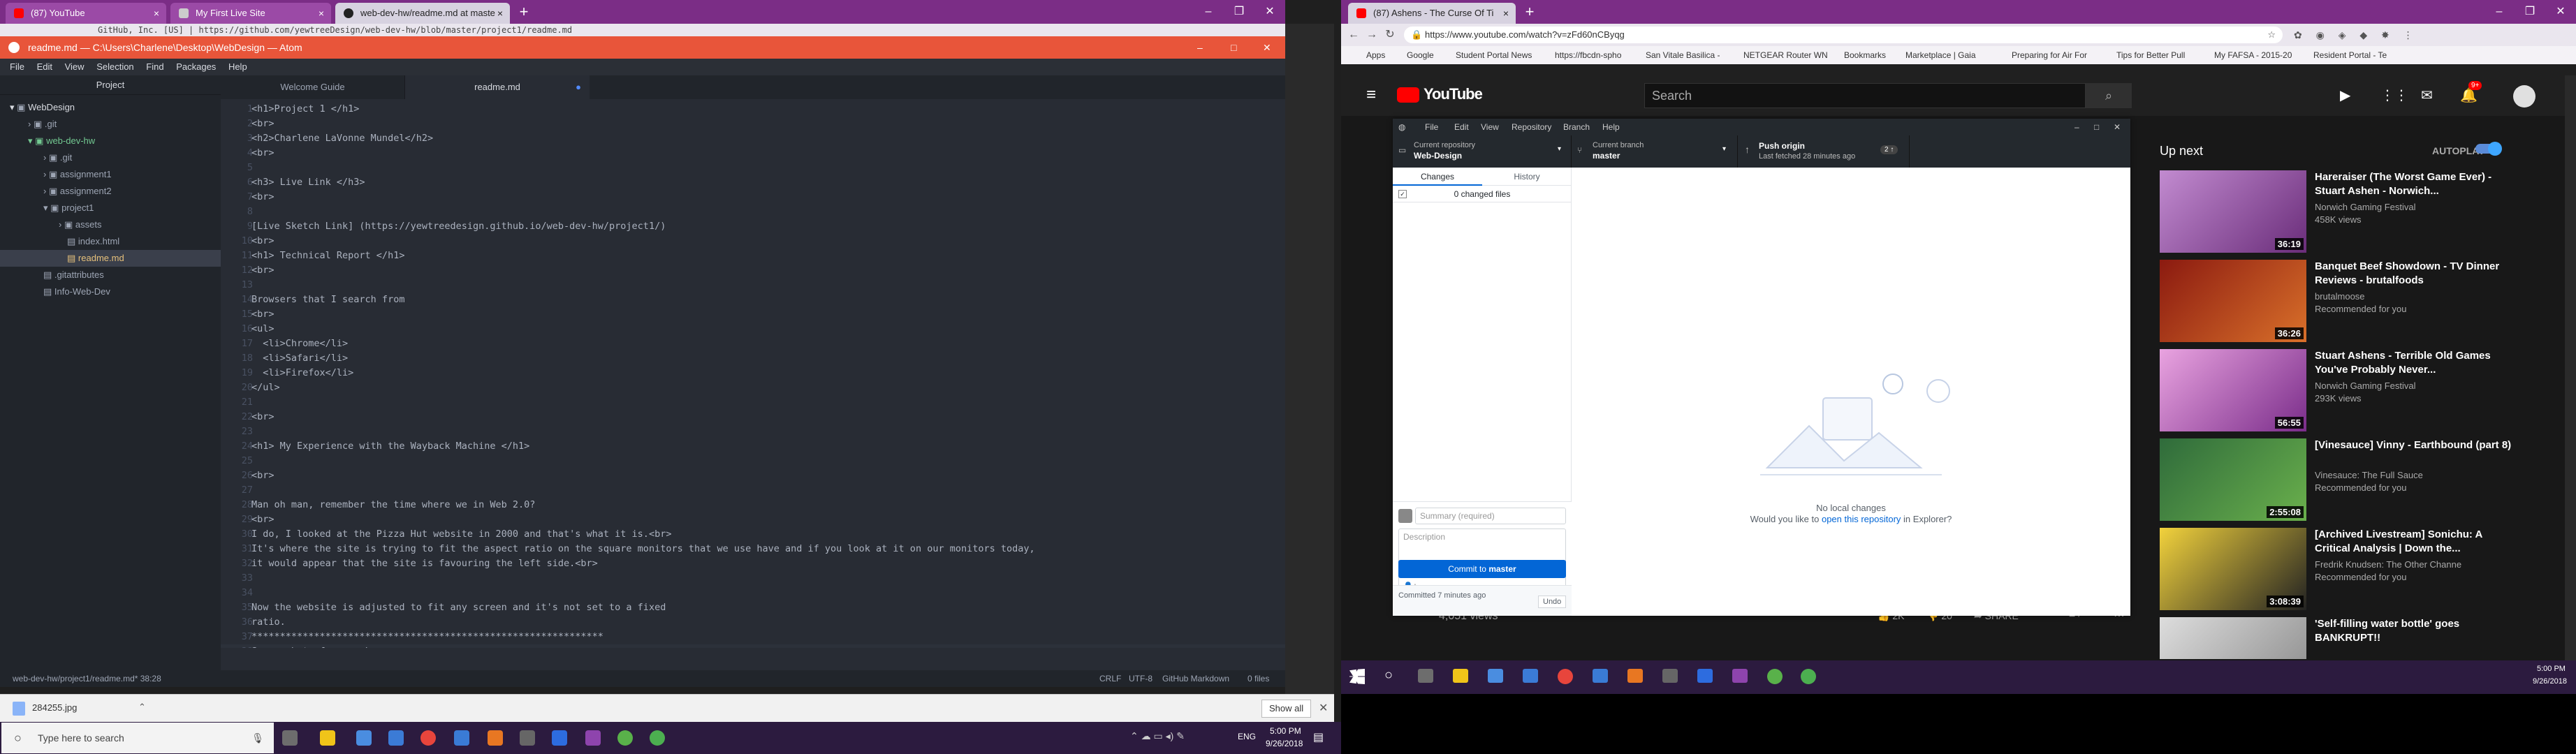  I want to click on file-explorer-icon, so click(1460, 676).